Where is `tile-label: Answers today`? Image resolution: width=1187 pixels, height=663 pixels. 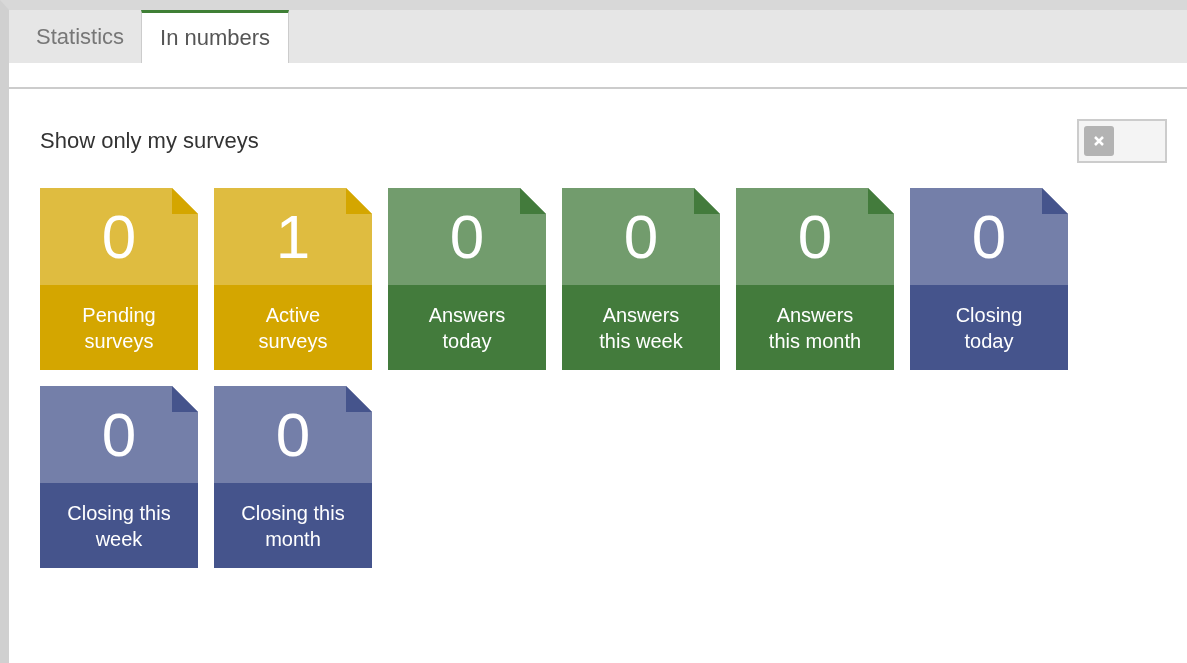 tile-label: Answers today is located at coordinates (467, 327).